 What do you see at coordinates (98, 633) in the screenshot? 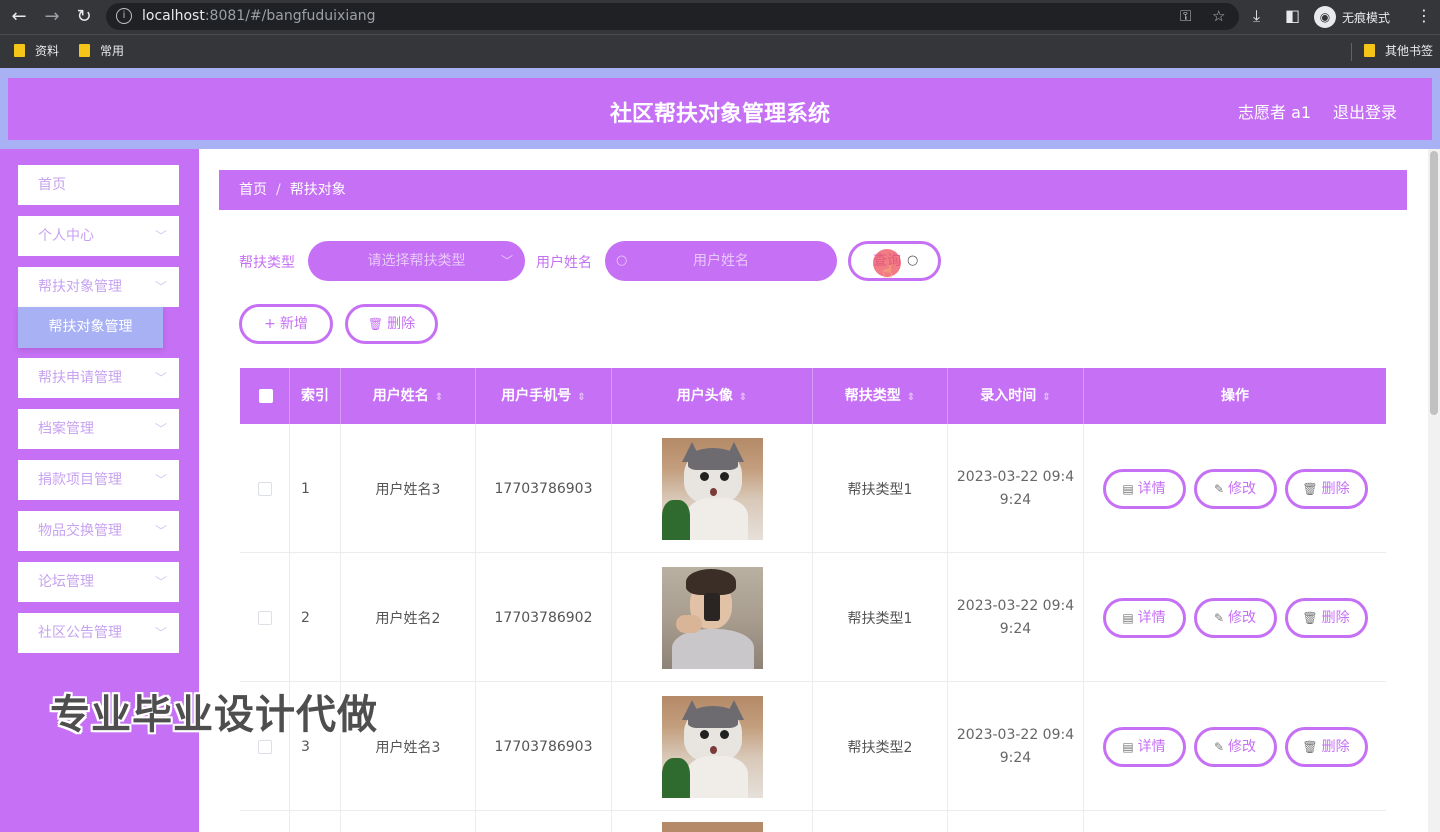
I see `sidebar-item-notice: 社区公告管理 ﹀` at bounding box center [98, 633].